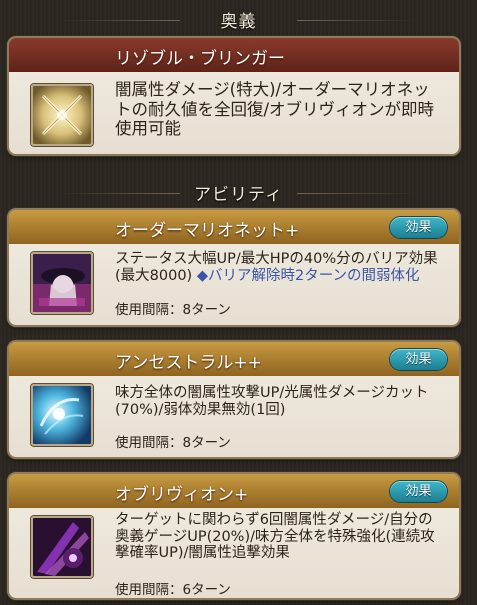 Image resolution: width=477 pixels, height=605 pixels. I want to click on ougi-name: リゾブル・ブリンガー, so click(200, 59).